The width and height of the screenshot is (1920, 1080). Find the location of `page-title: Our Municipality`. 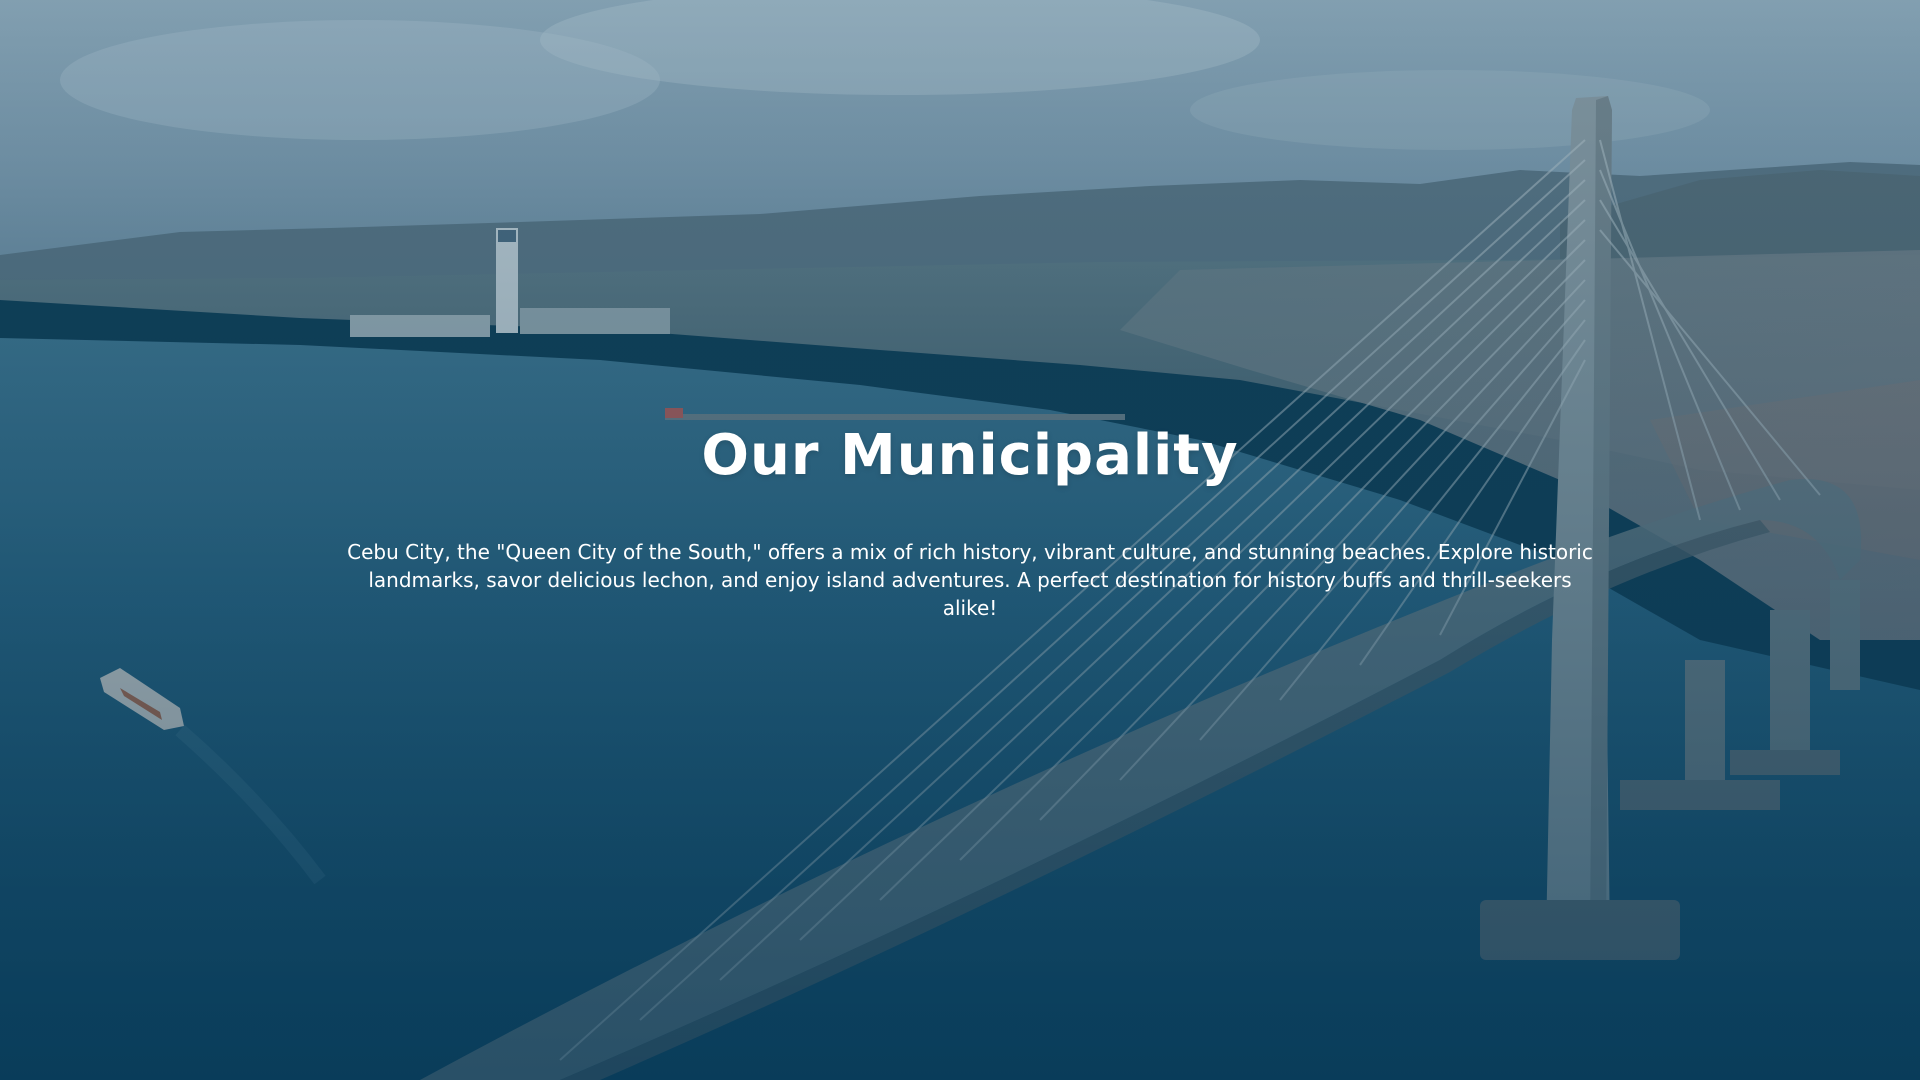

page-title: Our Municipality is located at coordinates (970, 455).